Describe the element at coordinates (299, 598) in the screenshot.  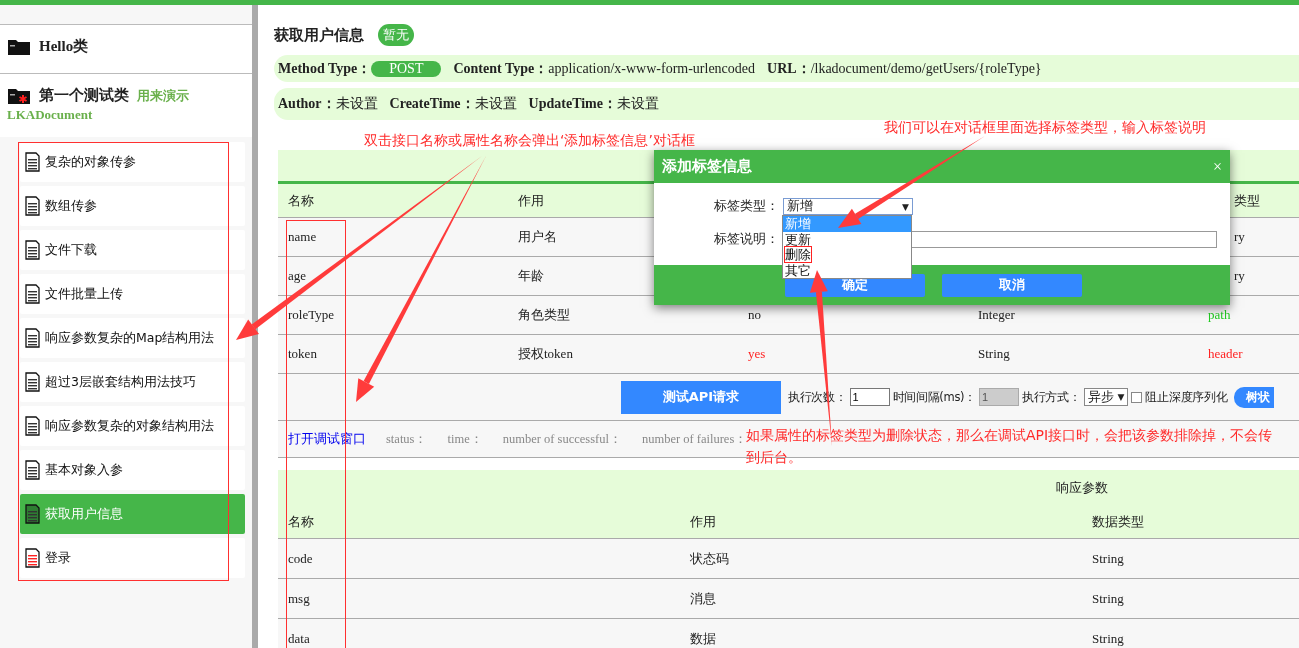
I see `table-cell: msg` at that location.